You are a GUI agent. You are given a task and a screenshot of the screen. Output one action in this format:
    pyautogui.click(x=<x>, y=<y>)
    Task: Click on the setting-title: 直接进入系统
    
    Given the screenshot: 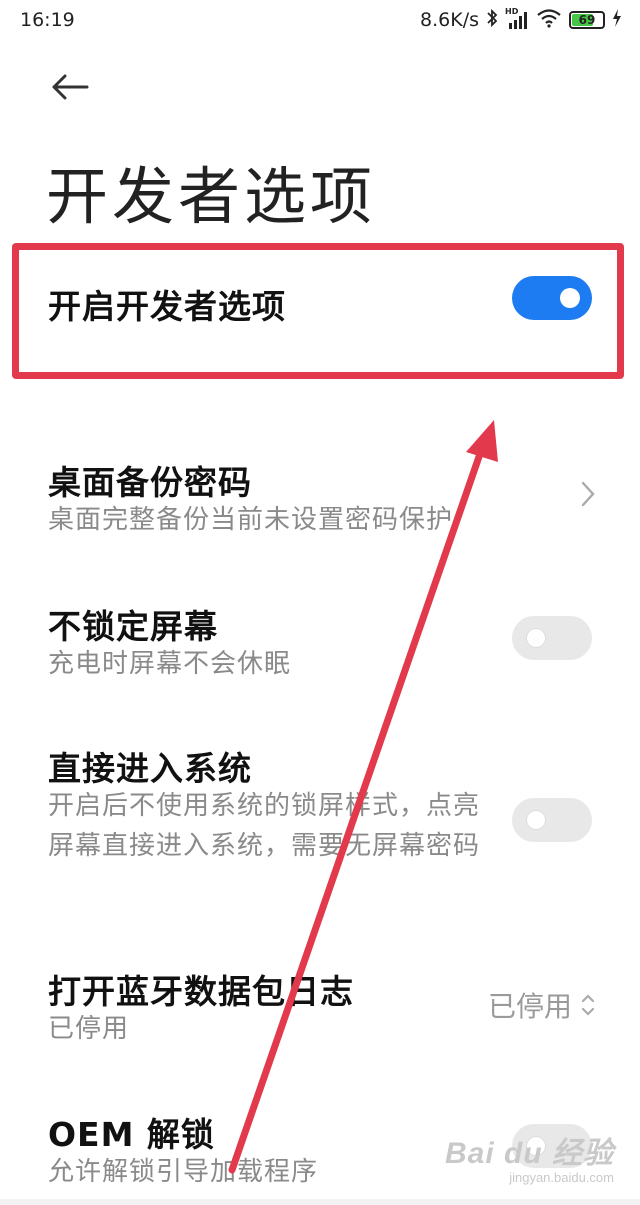 What is the action you would take?
    pyautogui.click(x=150, y=768)
    